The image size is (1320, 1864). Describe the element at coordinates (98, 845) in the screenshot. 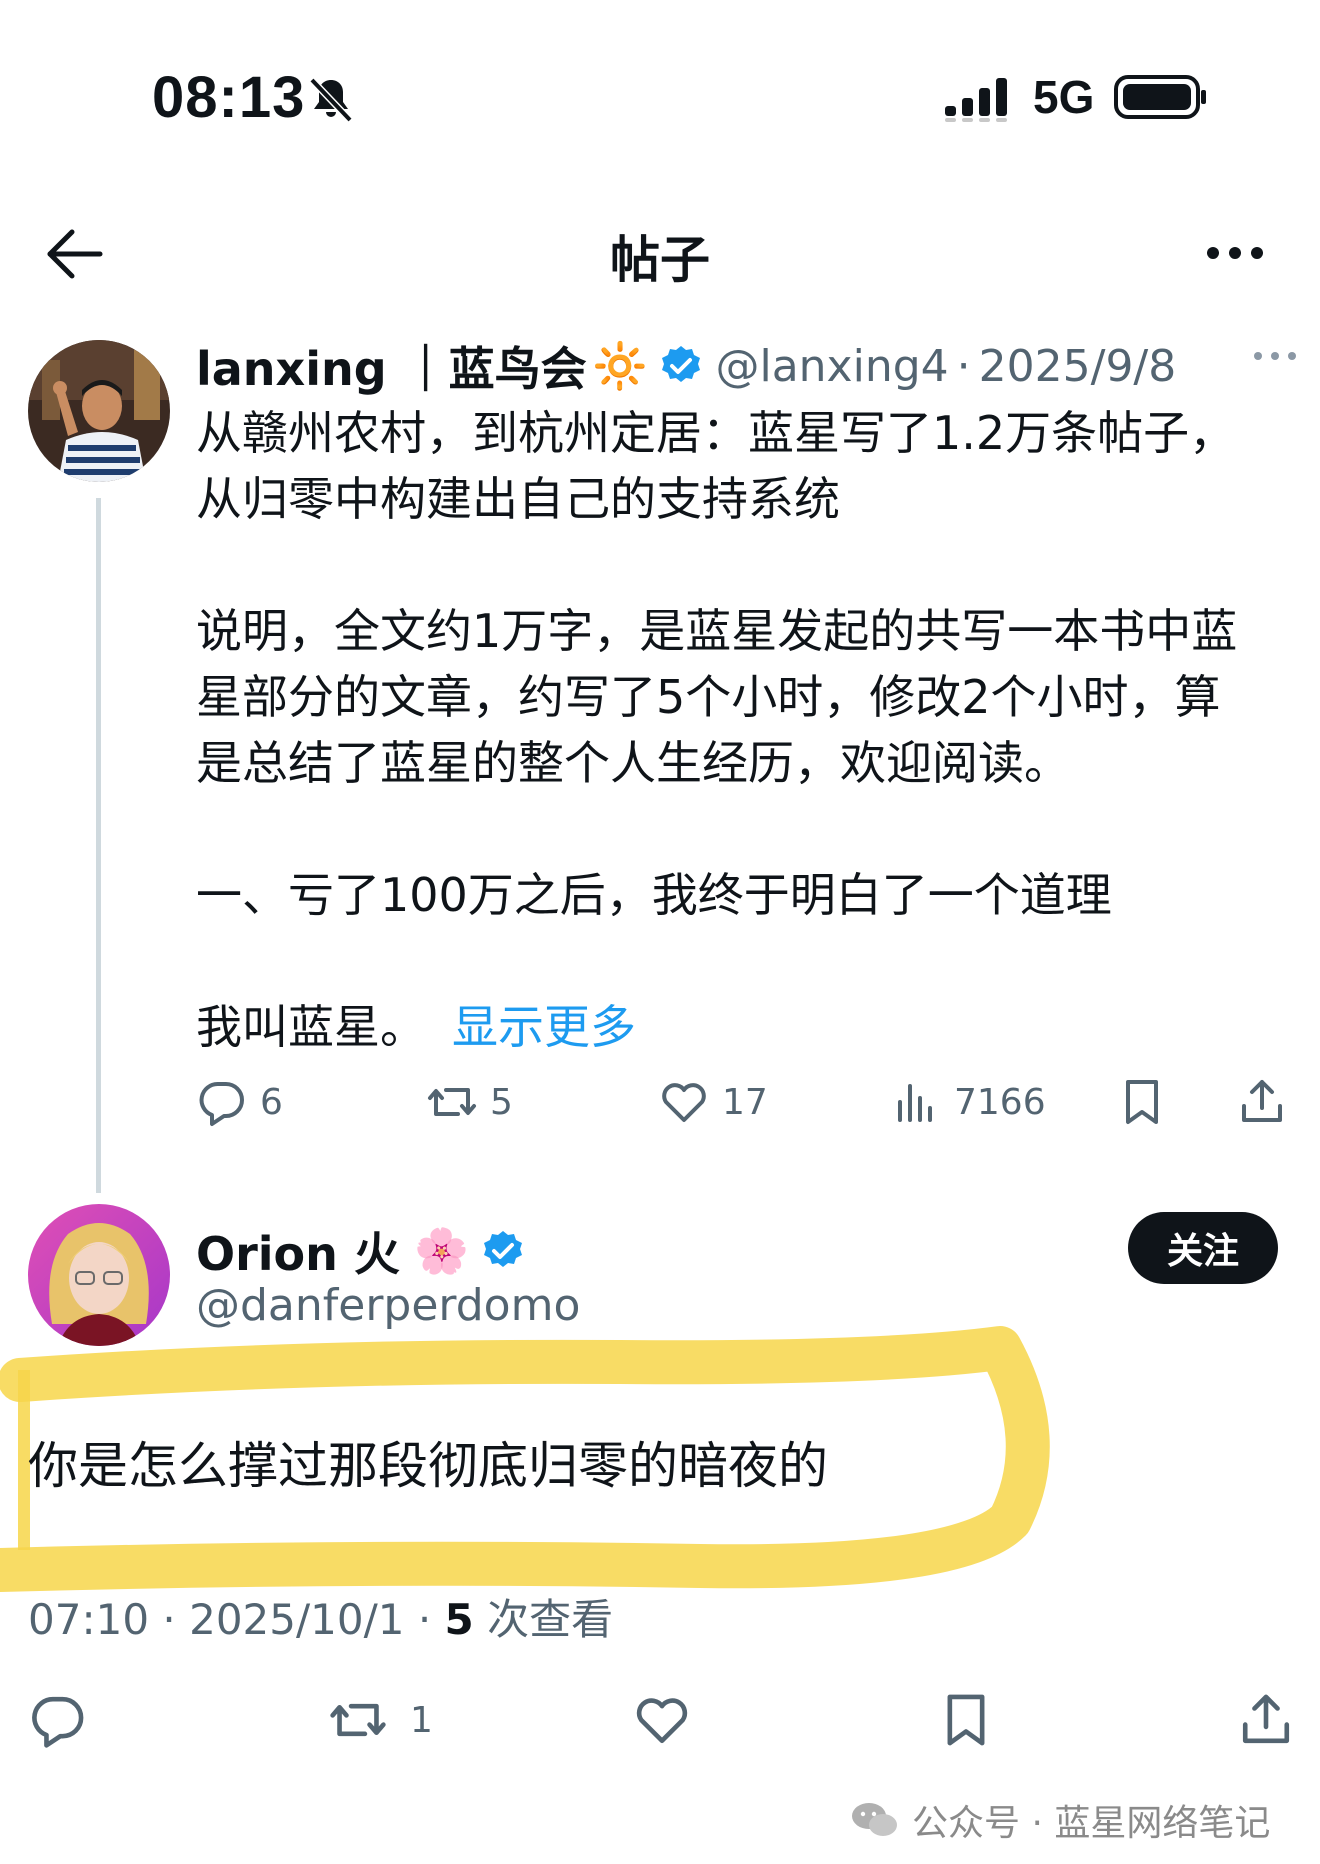

I see `thread-line` at that location.